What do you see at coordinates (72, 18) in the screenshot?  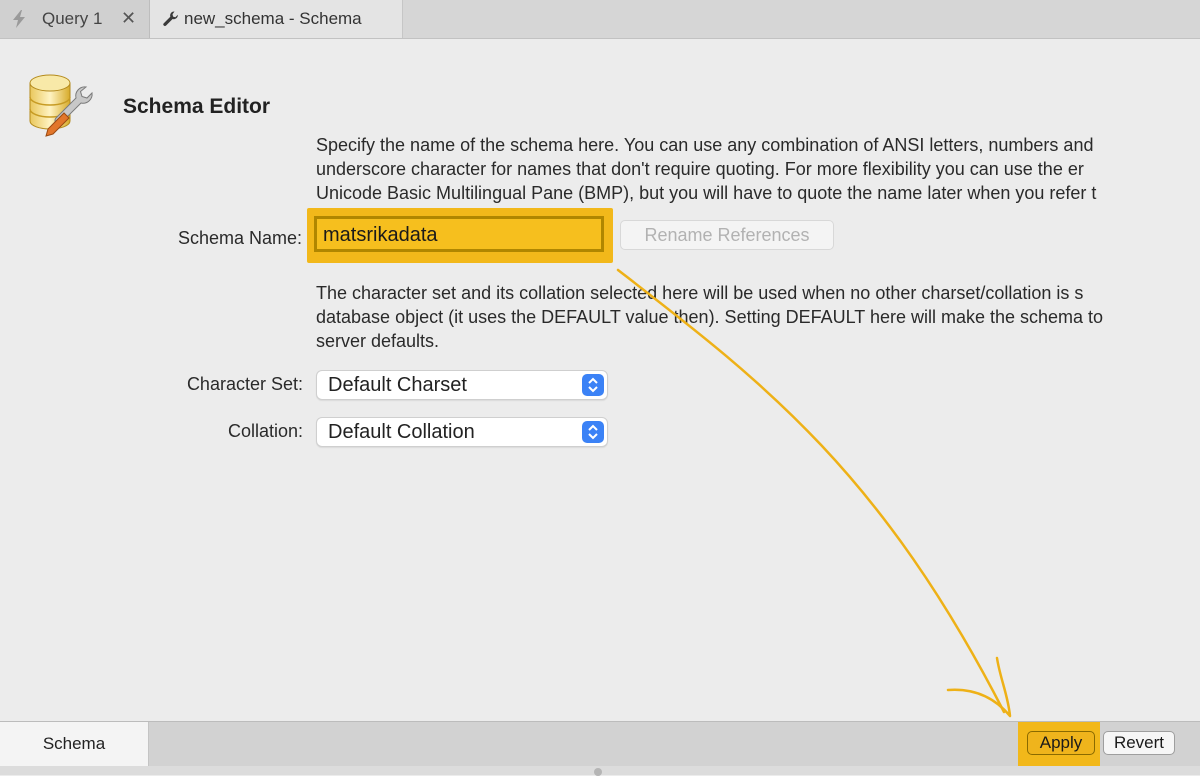 I see `tab-label: Query 1` at bounding box center [72, 18].